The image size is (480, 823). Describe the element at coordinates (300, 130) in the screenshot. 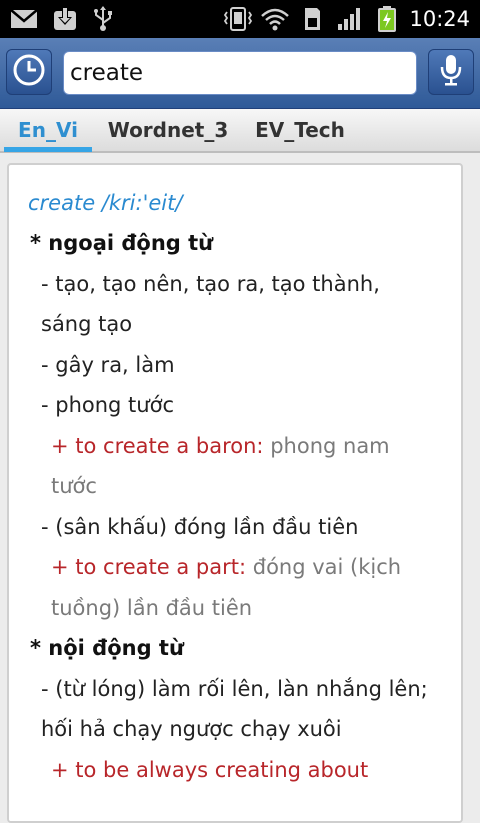

I see `tab-ev-tech: EV_Tech` at that location.